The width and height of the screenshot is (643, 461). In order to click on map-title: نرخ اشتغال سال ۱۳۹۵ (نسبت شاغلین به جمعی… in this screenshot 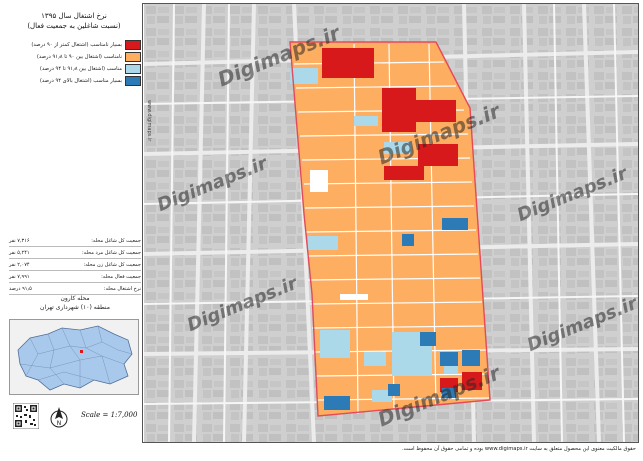, I will do `click(74, 21)`.